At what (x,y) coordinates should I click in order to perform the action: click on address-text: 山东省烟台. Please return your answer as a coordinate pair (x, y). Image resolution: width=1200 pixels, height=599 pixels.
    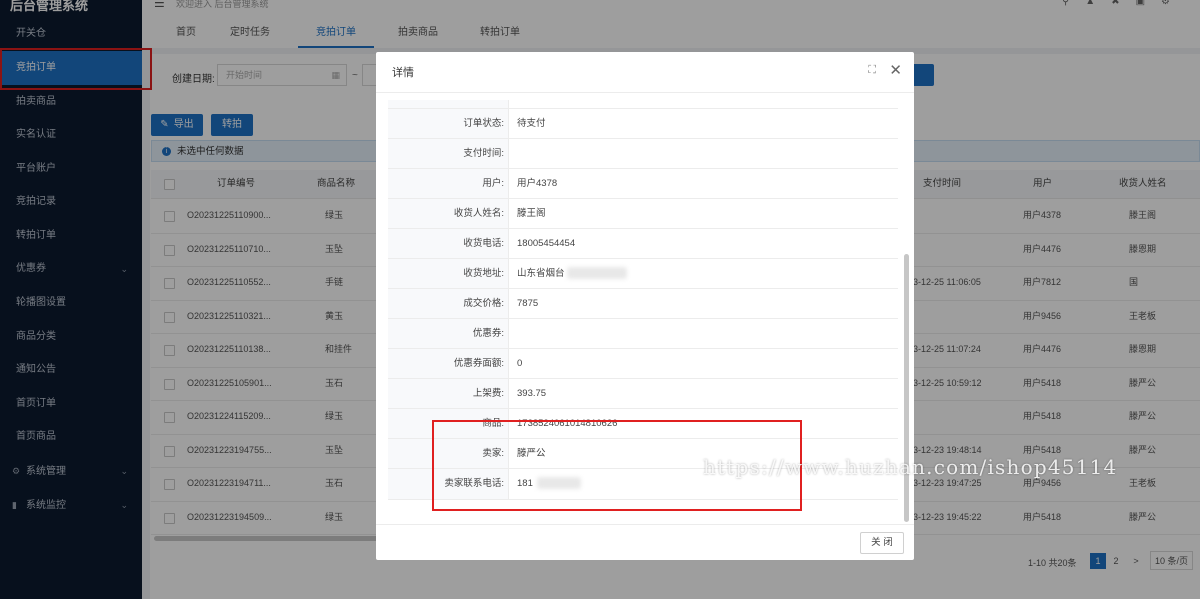
    Looking at the image, I should click on (541, 273).